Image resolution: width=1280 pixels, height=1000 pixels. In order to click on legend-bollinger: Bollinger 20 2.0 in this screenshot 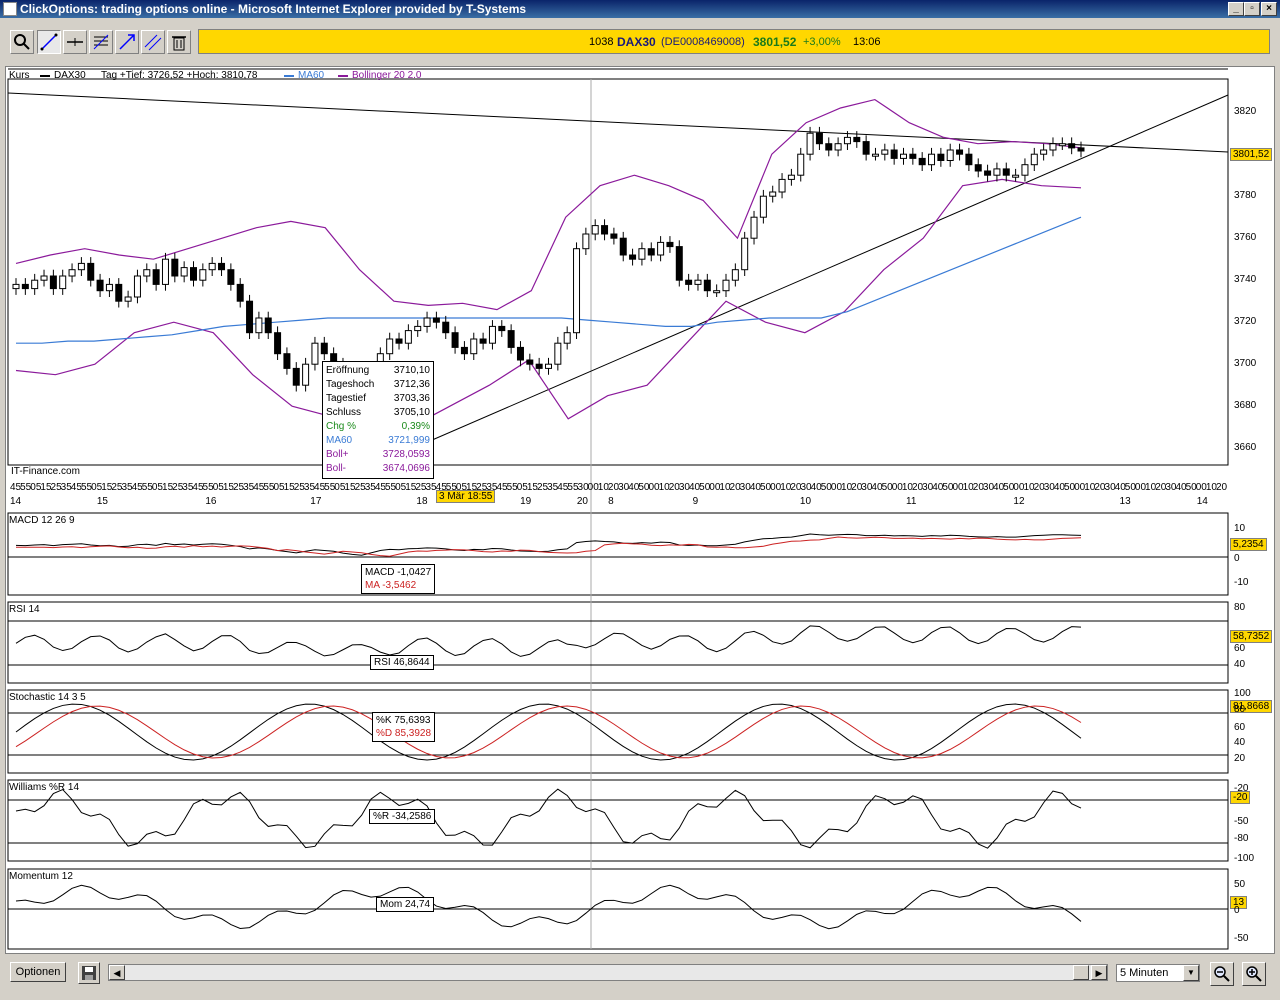, I will do `click(387, 75)`.